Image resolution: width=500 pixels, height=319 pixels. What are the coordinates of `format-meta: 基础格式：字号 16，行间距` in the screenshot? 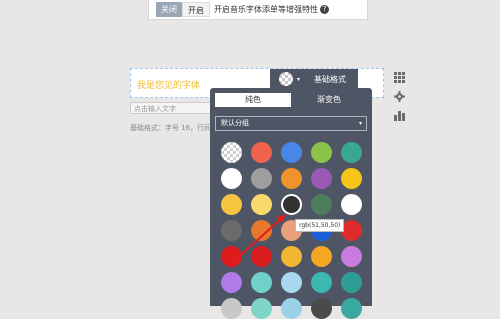 It's located at (174, 128).